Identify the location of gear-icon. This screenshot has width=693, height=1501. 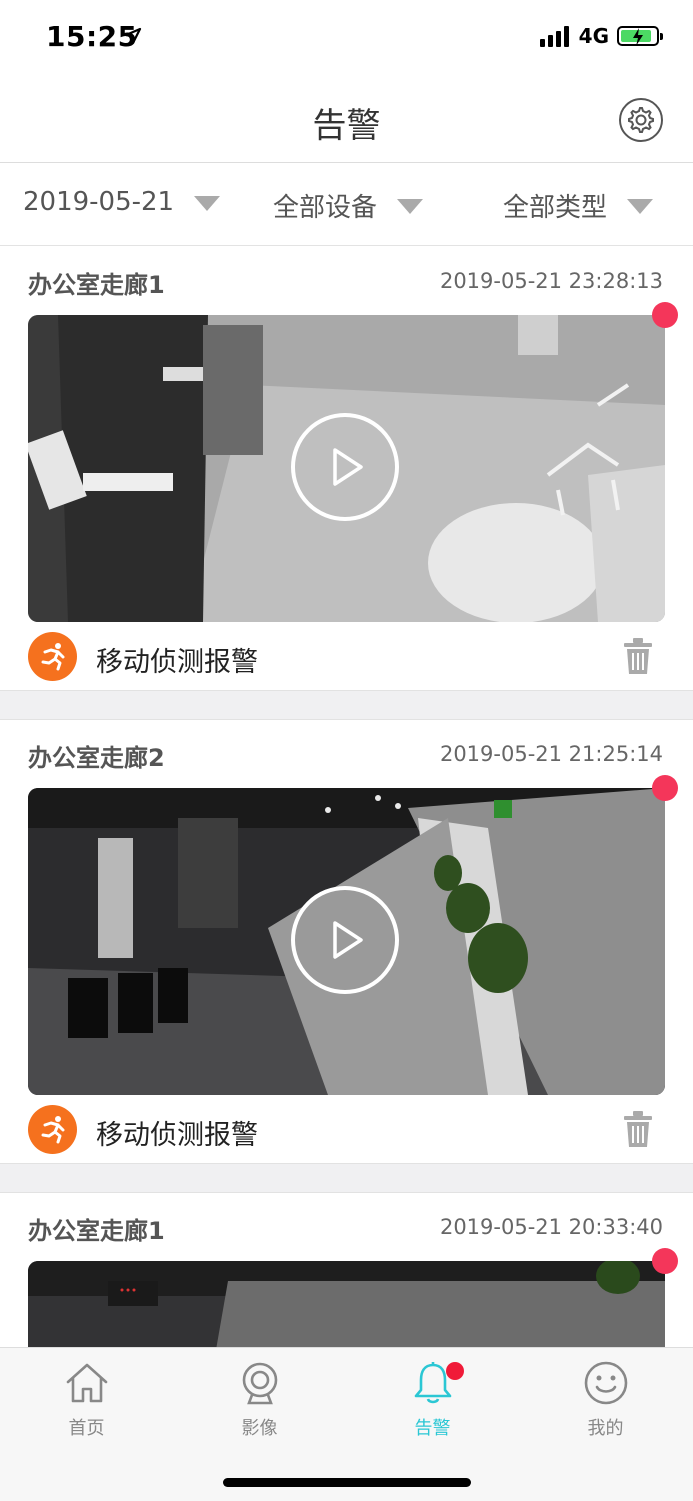
(641, 120).